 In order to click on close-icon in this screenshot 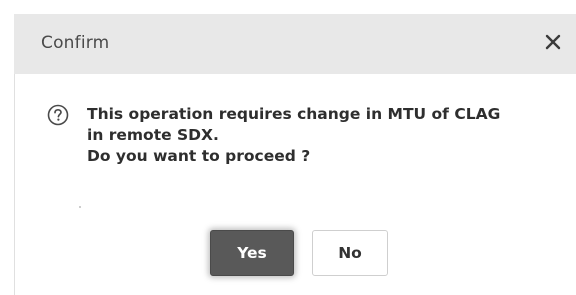, I will do `click(553, 42)`.